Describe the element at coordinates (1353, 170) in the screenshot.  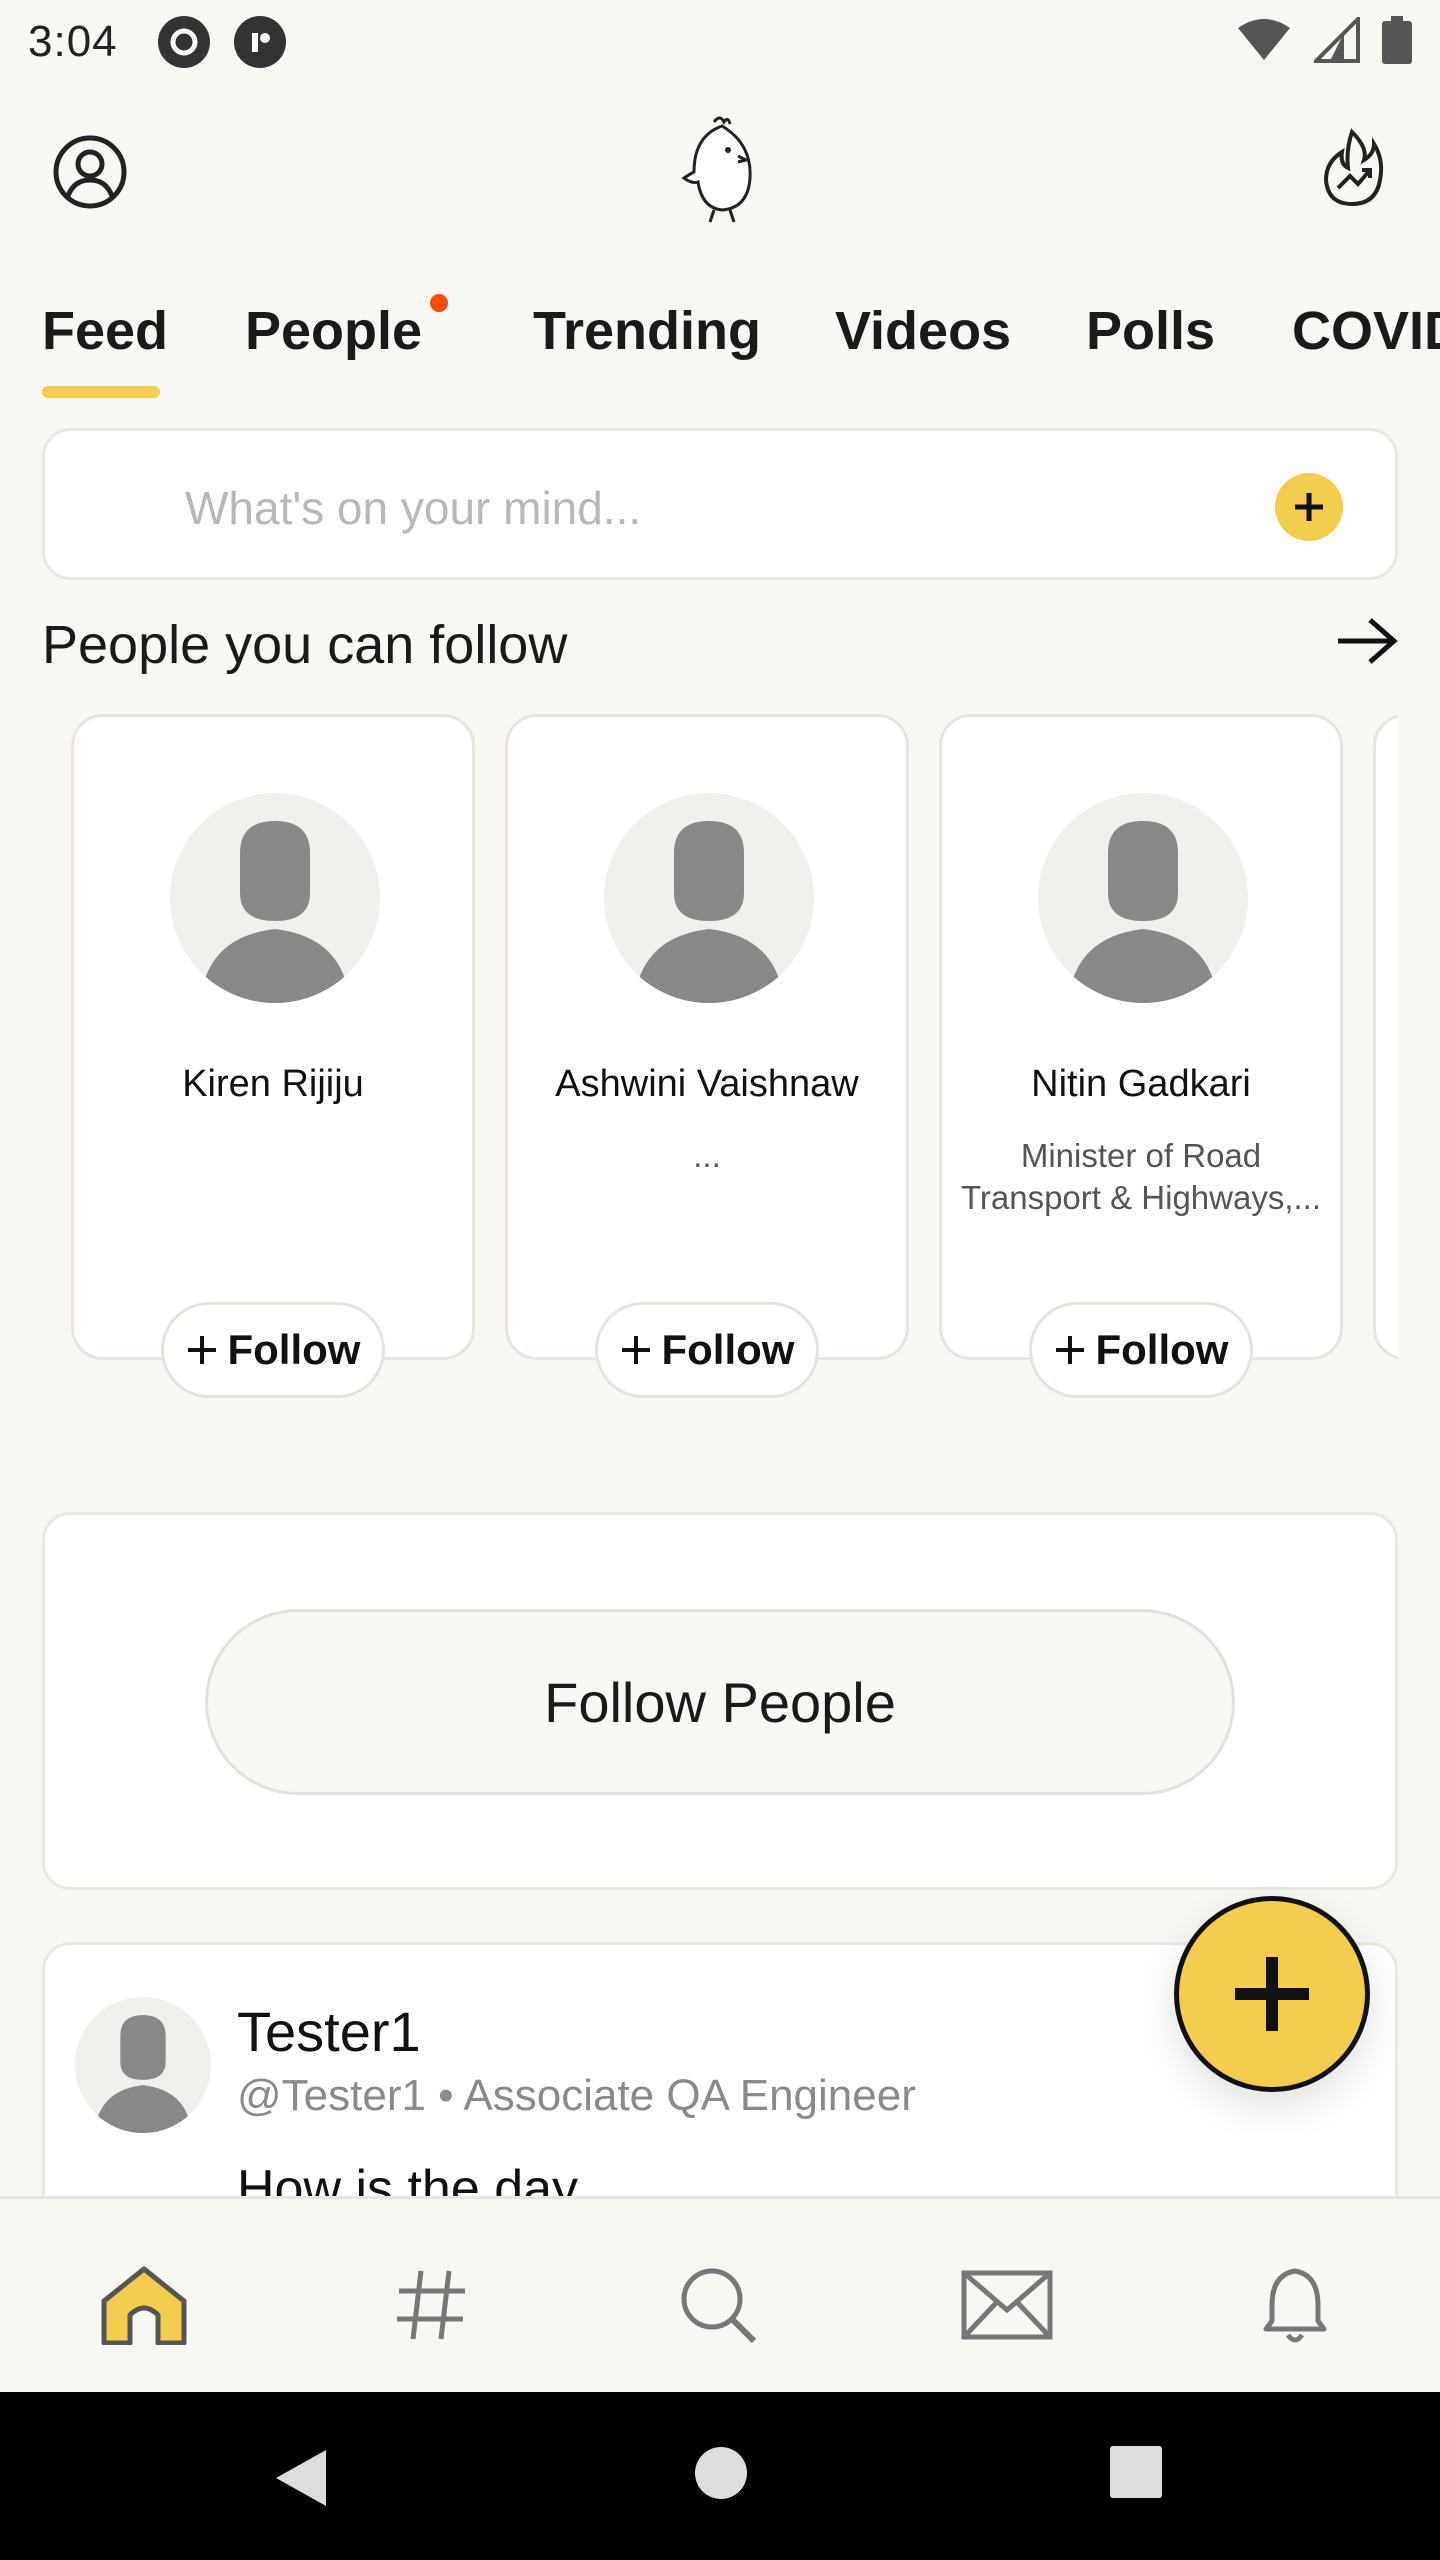
I see `trending-flame-icon` at that location.